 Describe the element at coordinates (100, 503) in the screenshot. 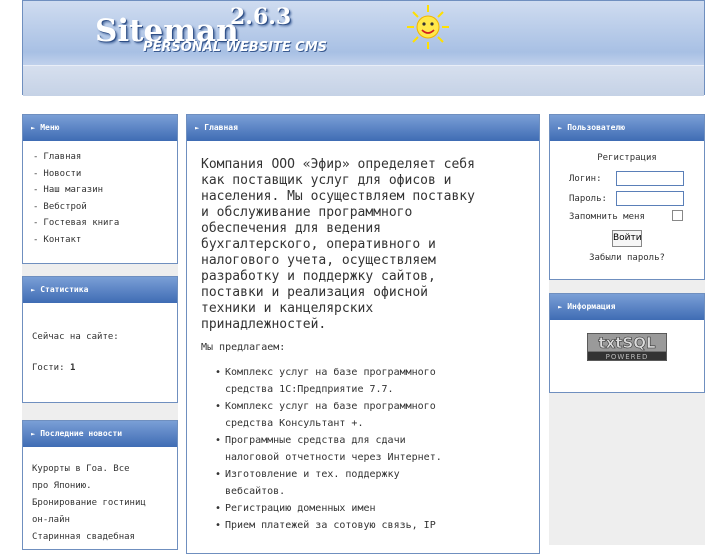

I see `news-item-line: Бронирование гостиниц` at that location.